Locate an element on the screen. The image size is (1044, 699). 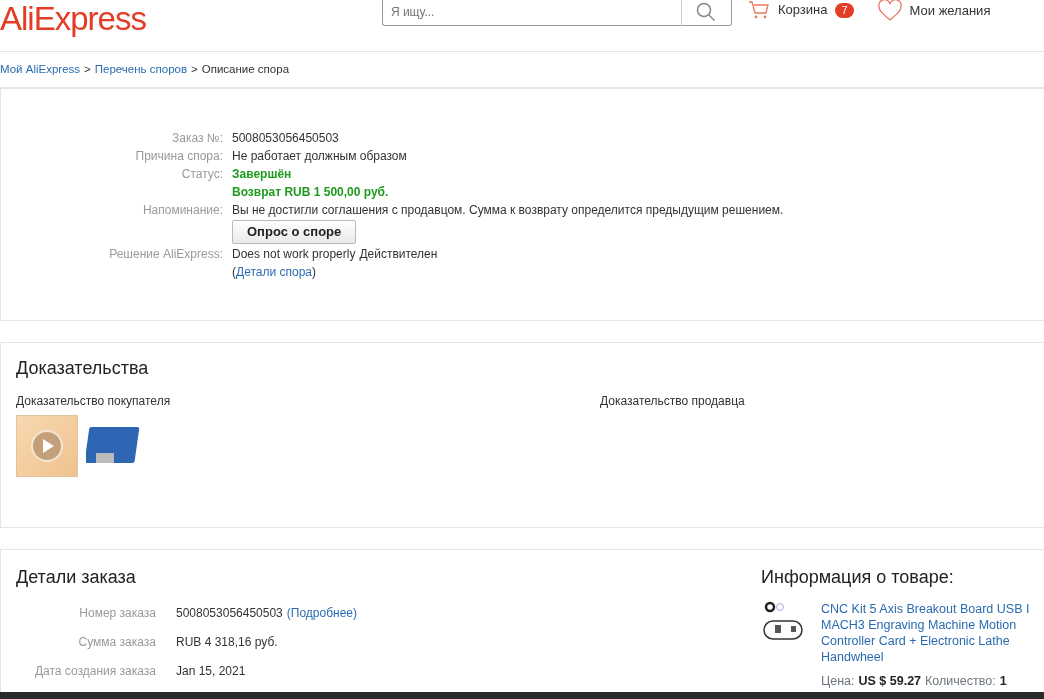
field-label: Номер заказа is located at coordinates (117, 613).